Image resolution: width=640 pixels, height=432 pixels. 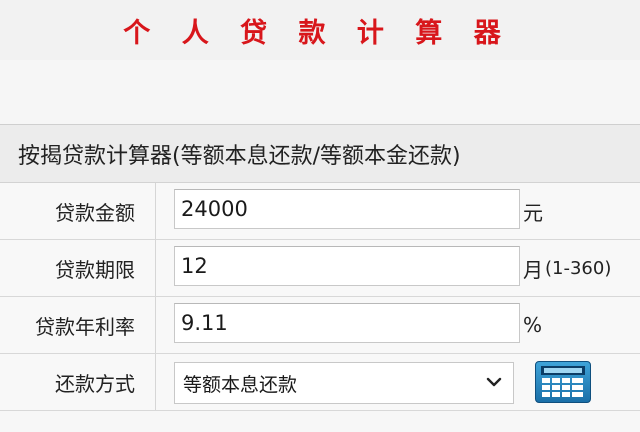 I want to click on interest-rate-label: 贷款年利率, so click(x=78, y=325).